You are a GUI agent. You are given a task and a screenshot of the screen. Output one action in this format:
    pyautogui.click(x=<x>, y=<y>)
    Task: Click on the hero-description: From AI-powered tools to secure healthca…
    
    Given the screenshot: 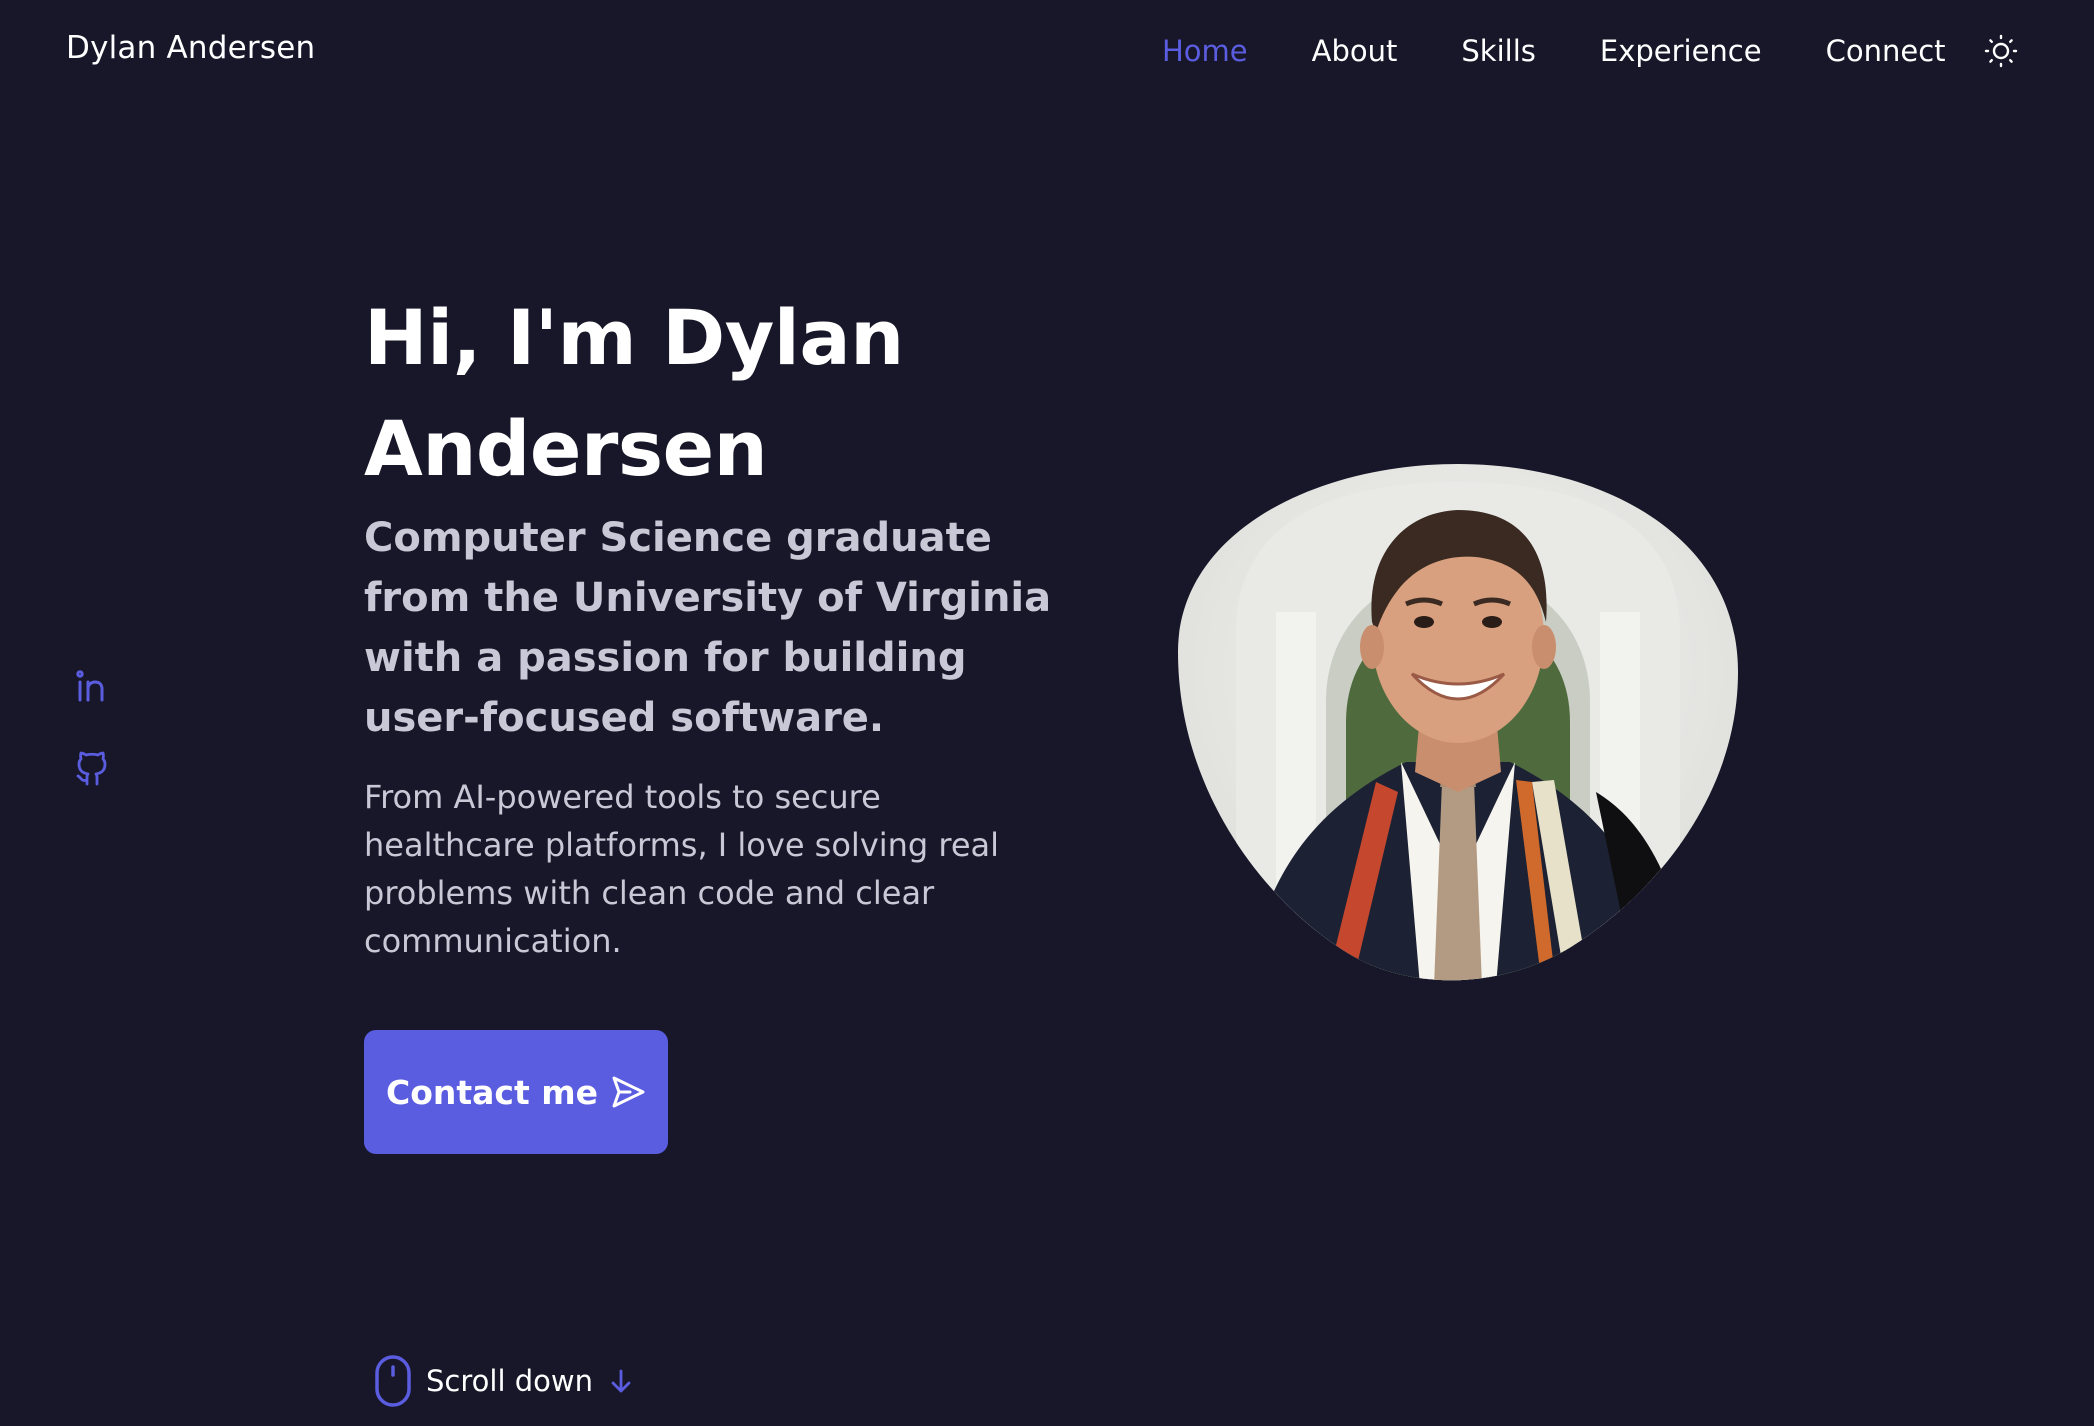 What is the action you would take?
    pyautogui.click(x=682, y=869)
    